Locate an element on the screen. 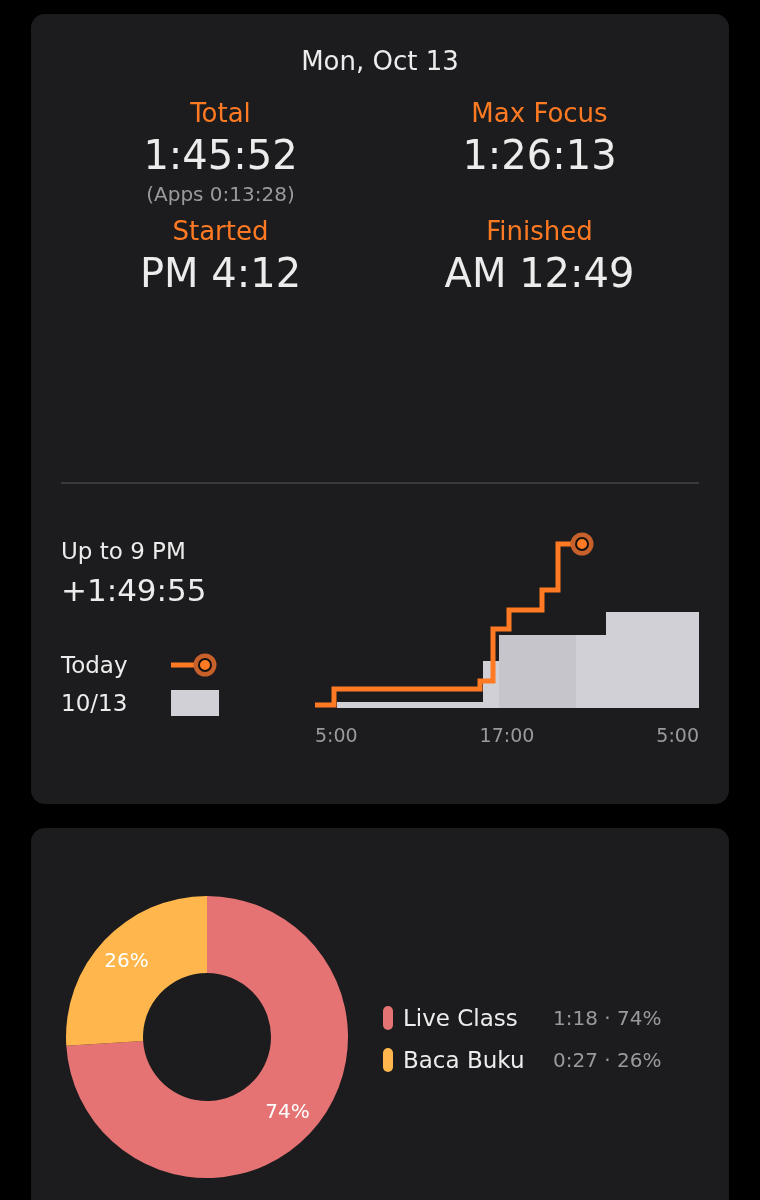 This screenshot has width=760, height=1200. slice-label: 74% is located at coordinates (287, 1111).